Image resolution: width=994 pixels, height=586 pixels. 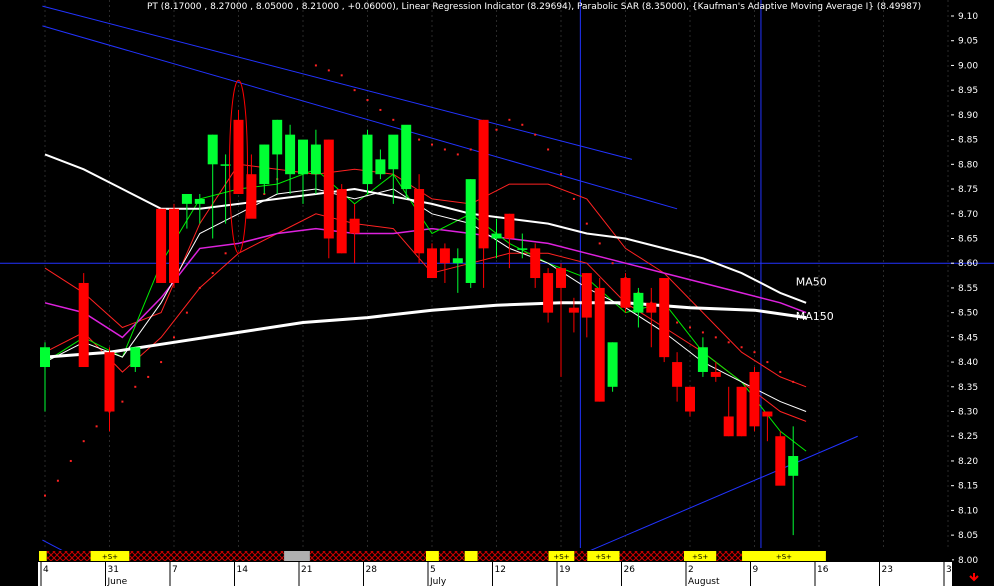 I want to click on y-tick-label: 8.35, so click(x=968, y=388).